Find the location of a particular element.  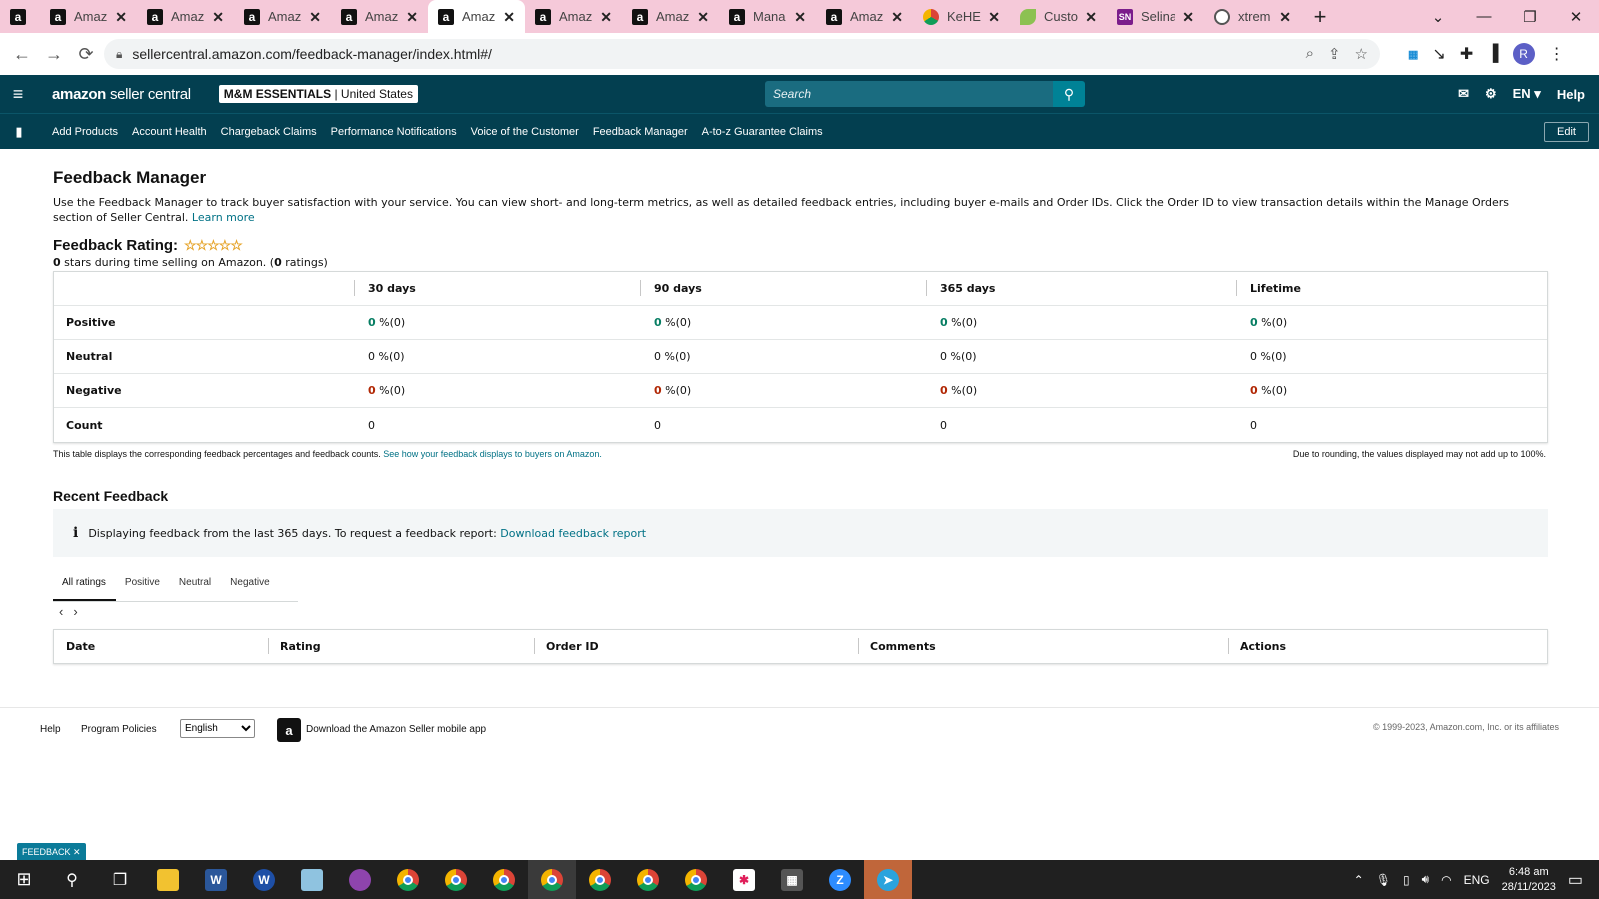

profile-avatar: R is located at coordinates (1523, 54).